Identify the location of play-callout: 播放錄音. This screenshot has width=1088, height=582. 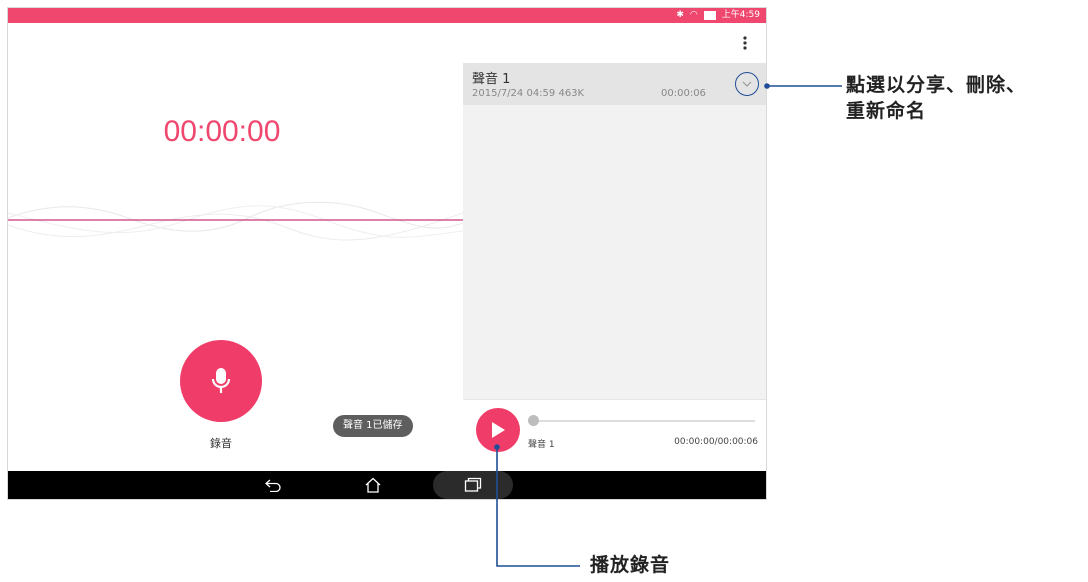
(630, 565).